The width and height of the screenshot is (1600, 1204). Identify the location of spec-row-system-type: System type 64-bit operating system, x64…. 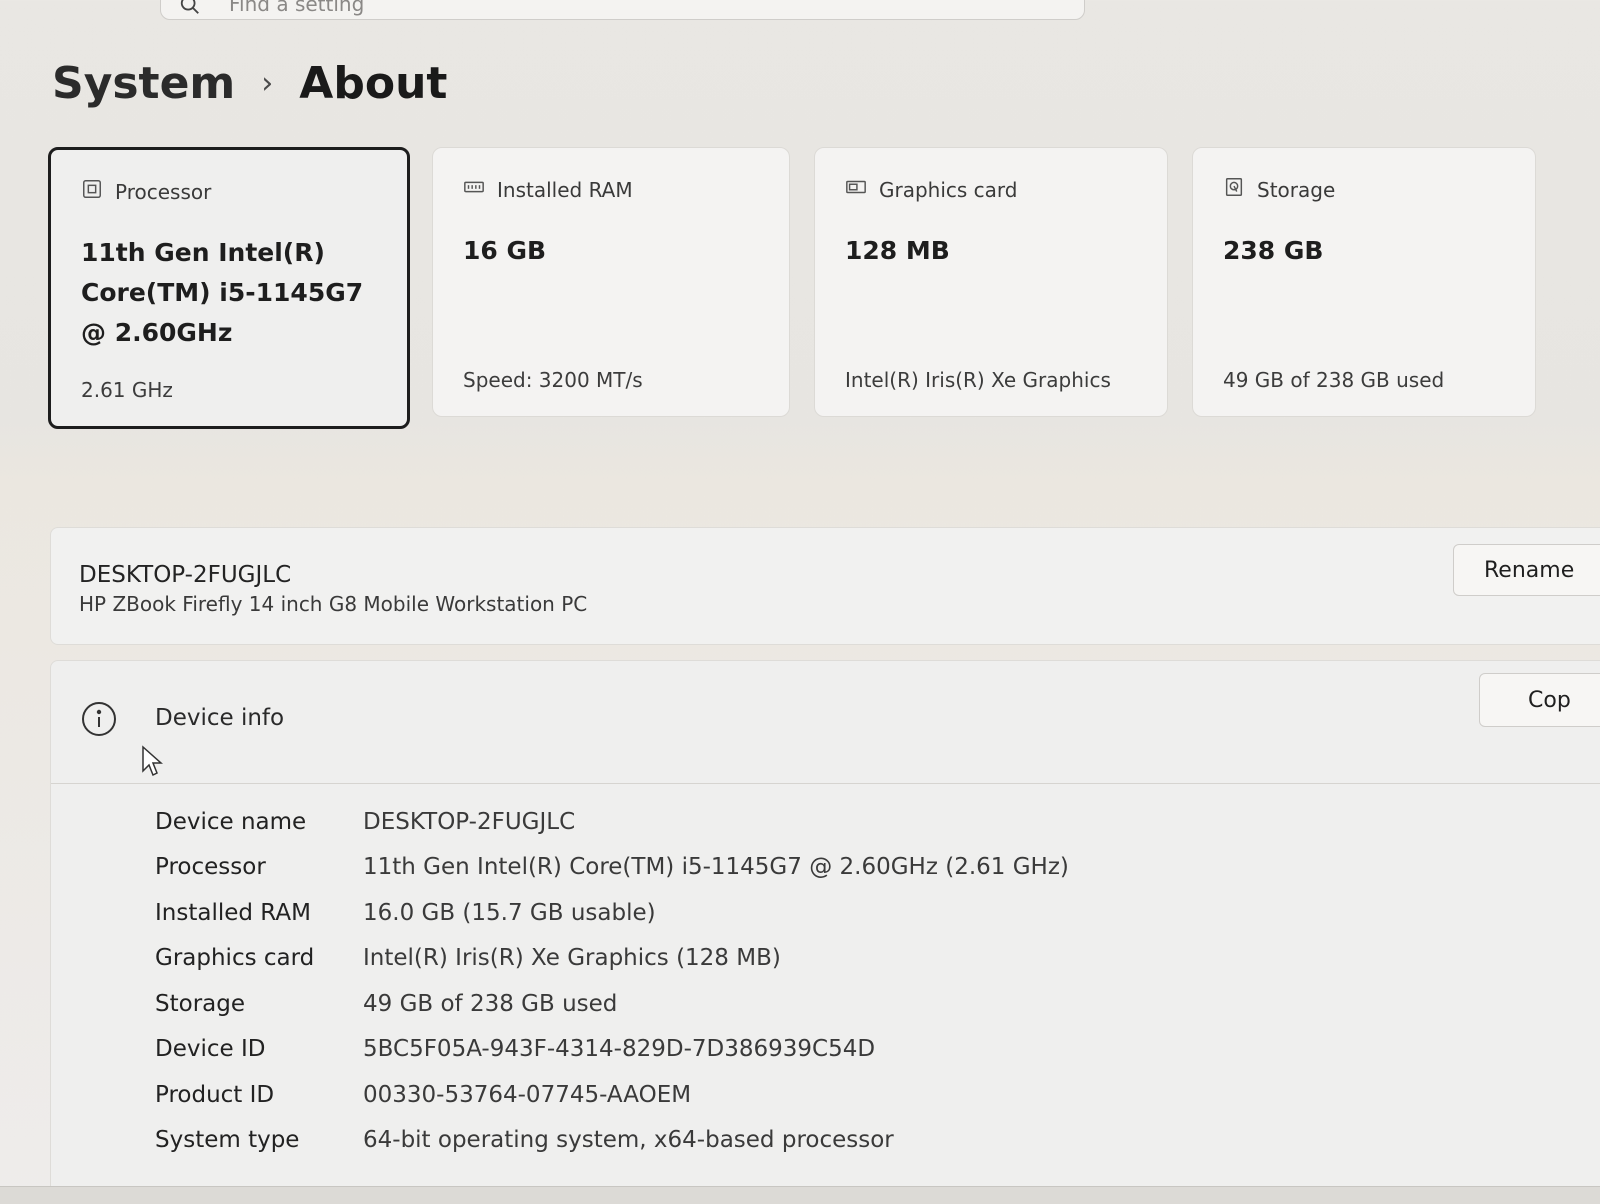
(705, 1141).